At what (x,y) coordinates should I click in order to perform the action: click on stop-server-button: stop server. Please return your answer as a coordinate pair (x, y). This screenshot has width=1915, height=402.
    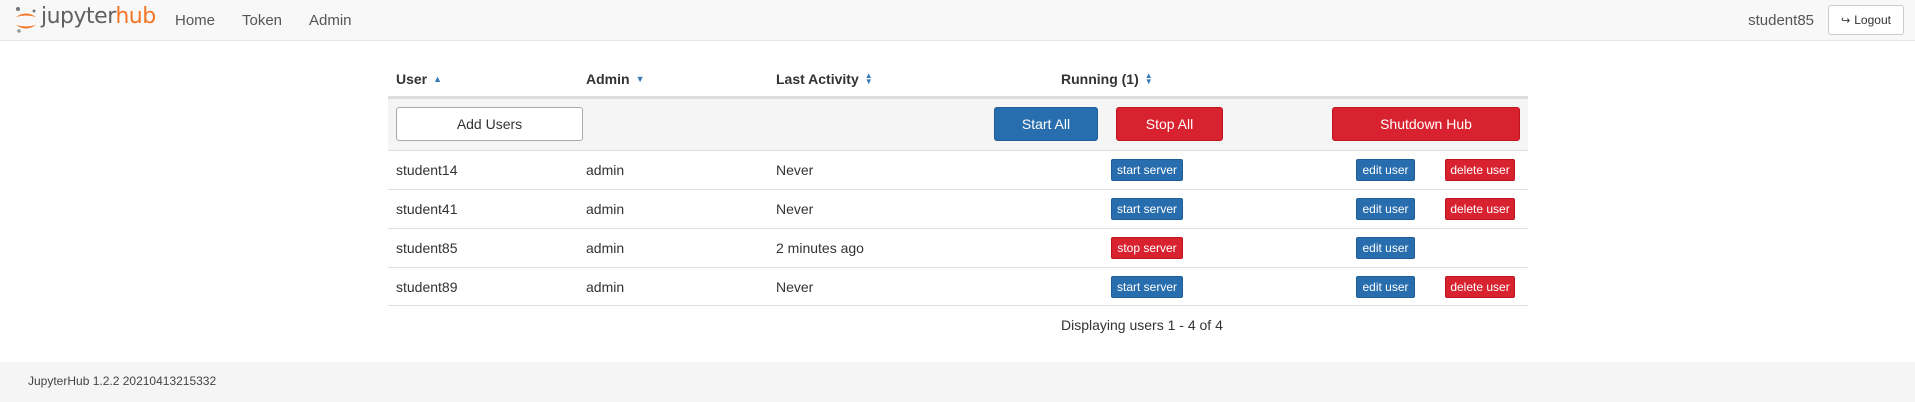
    Looking at the image, I should click on (1147, 248).